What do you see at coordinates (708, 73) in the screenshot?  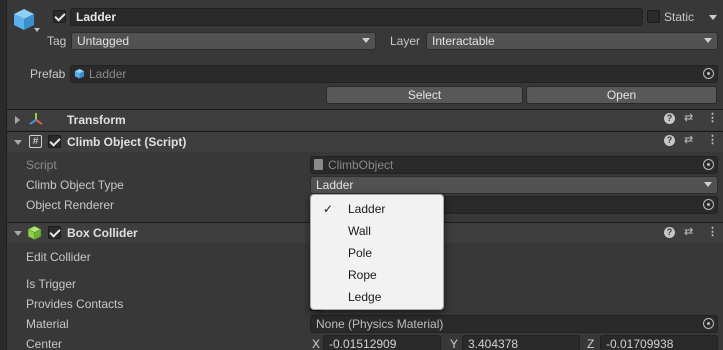 I see `prefab-picker-icon` at bounding box center [708, 73].